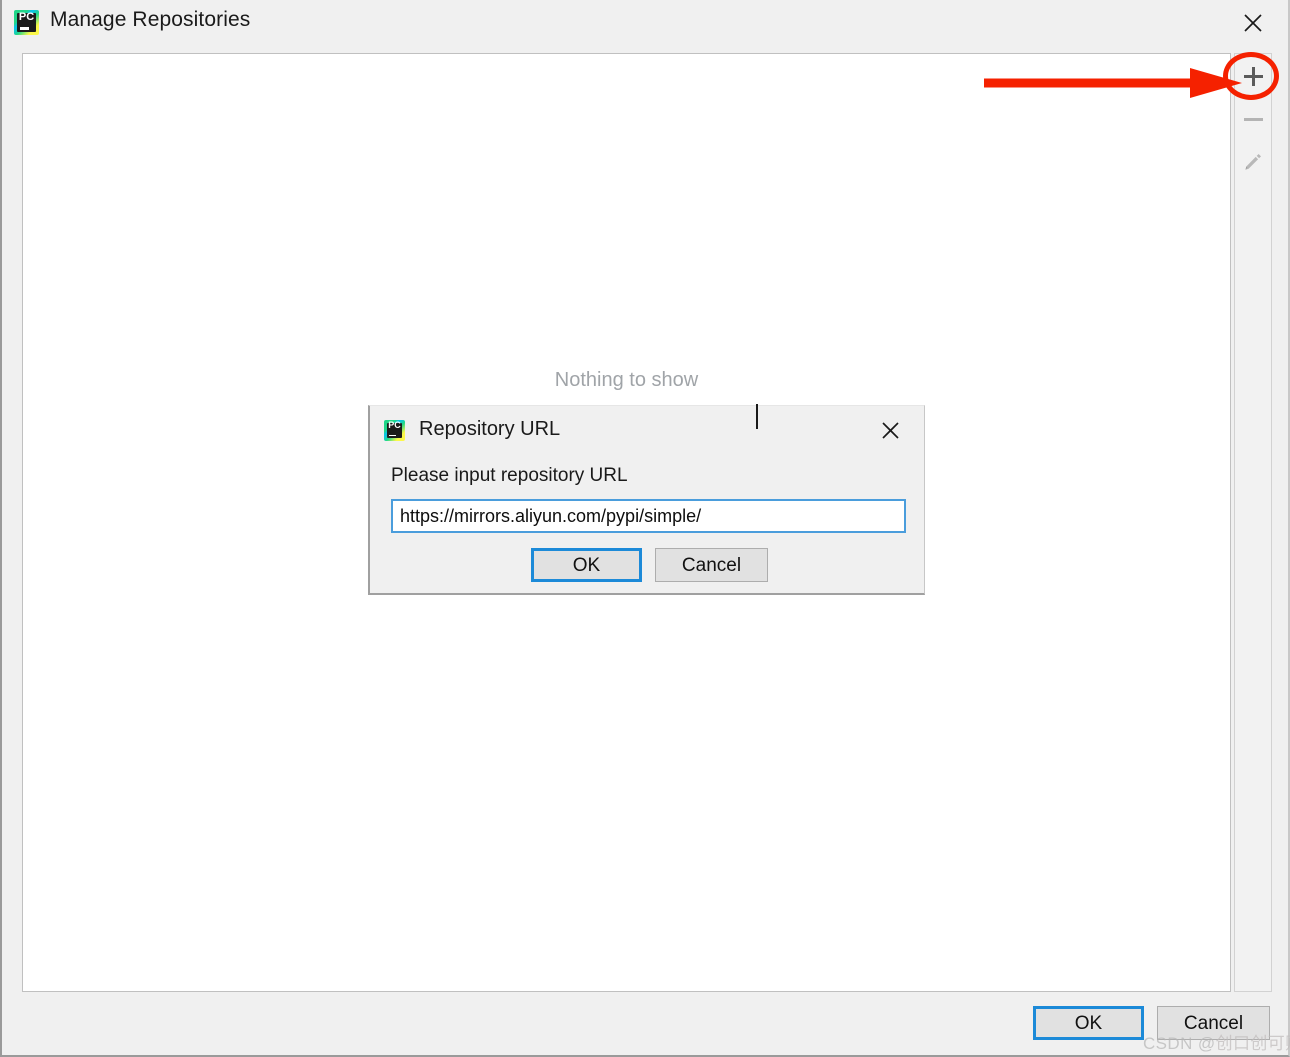 The image size is (1290, 1057). I want to click on main-ok-button: OK, so click(1088, 1023).